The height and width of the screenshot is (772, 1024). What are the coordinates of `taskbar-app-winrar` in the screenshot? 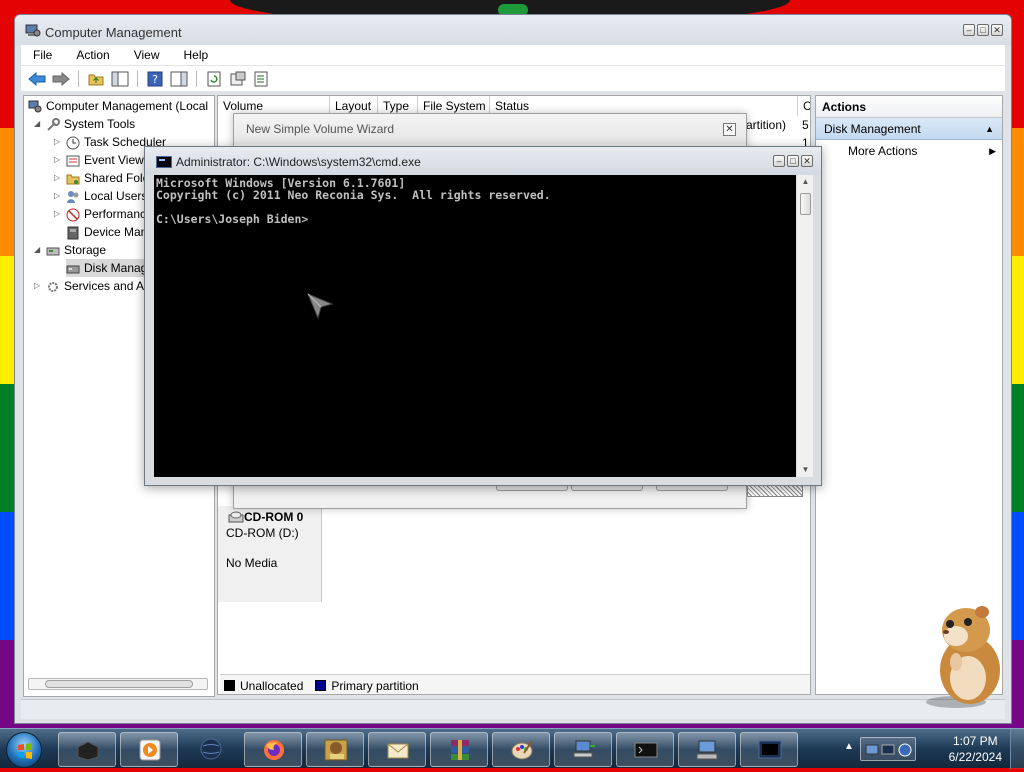 It's located at (459, 749).